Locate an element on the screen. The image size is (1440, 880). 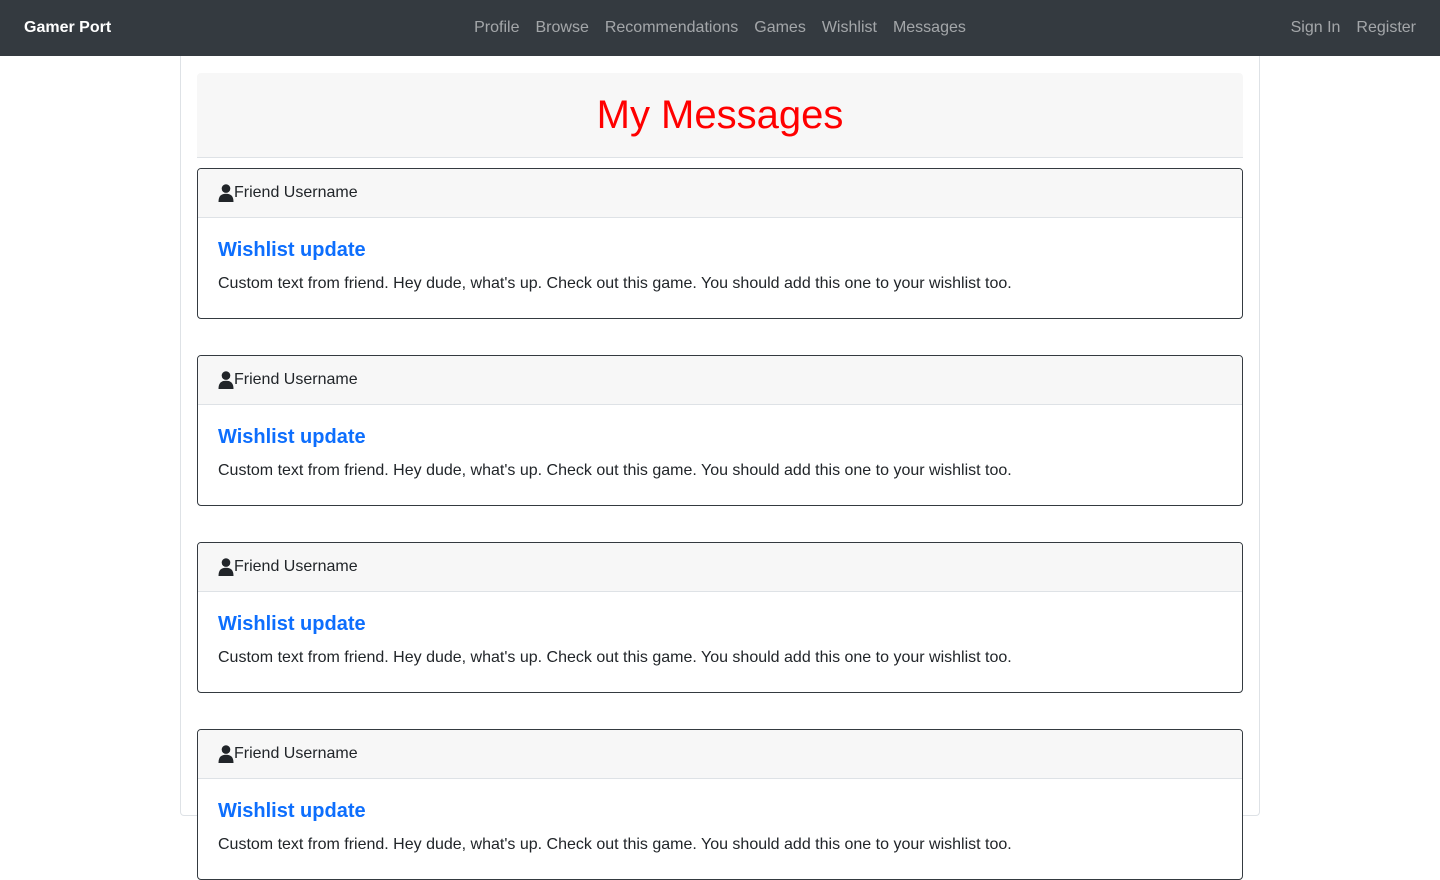
nav-browse: Browse is located at coordinates (561, 28).